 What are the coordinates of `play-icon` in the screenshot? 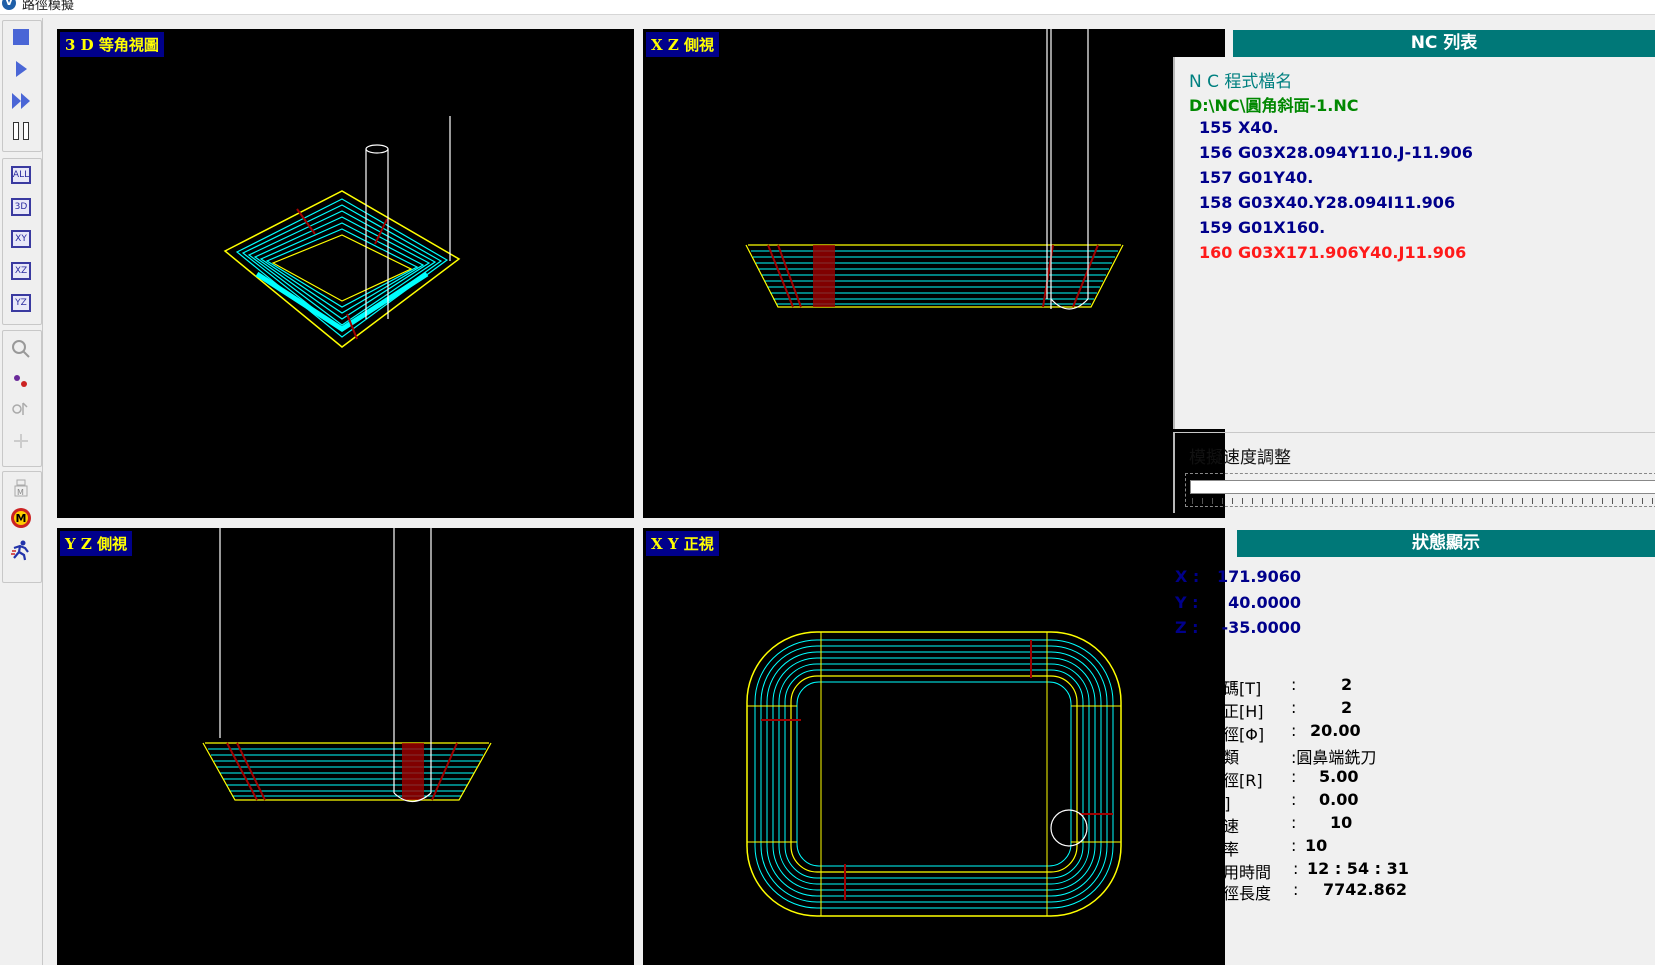 It's located at (21, 69).